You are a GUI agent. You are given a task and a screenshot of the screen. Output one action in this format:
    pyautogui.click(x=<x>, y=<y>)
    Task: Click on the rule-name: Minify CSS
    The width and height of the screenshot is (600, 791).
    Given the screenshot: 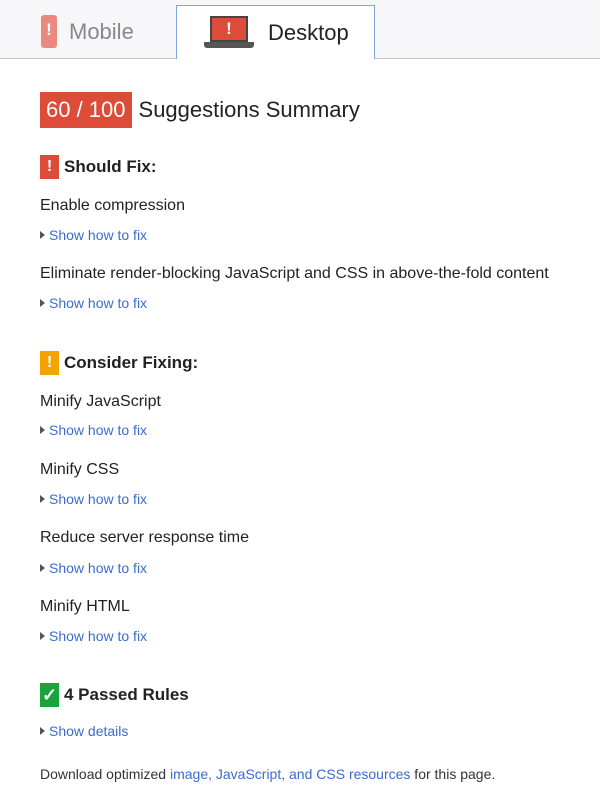 What is the action you would take?
    pyautogui.click(x=80, y=469)
    